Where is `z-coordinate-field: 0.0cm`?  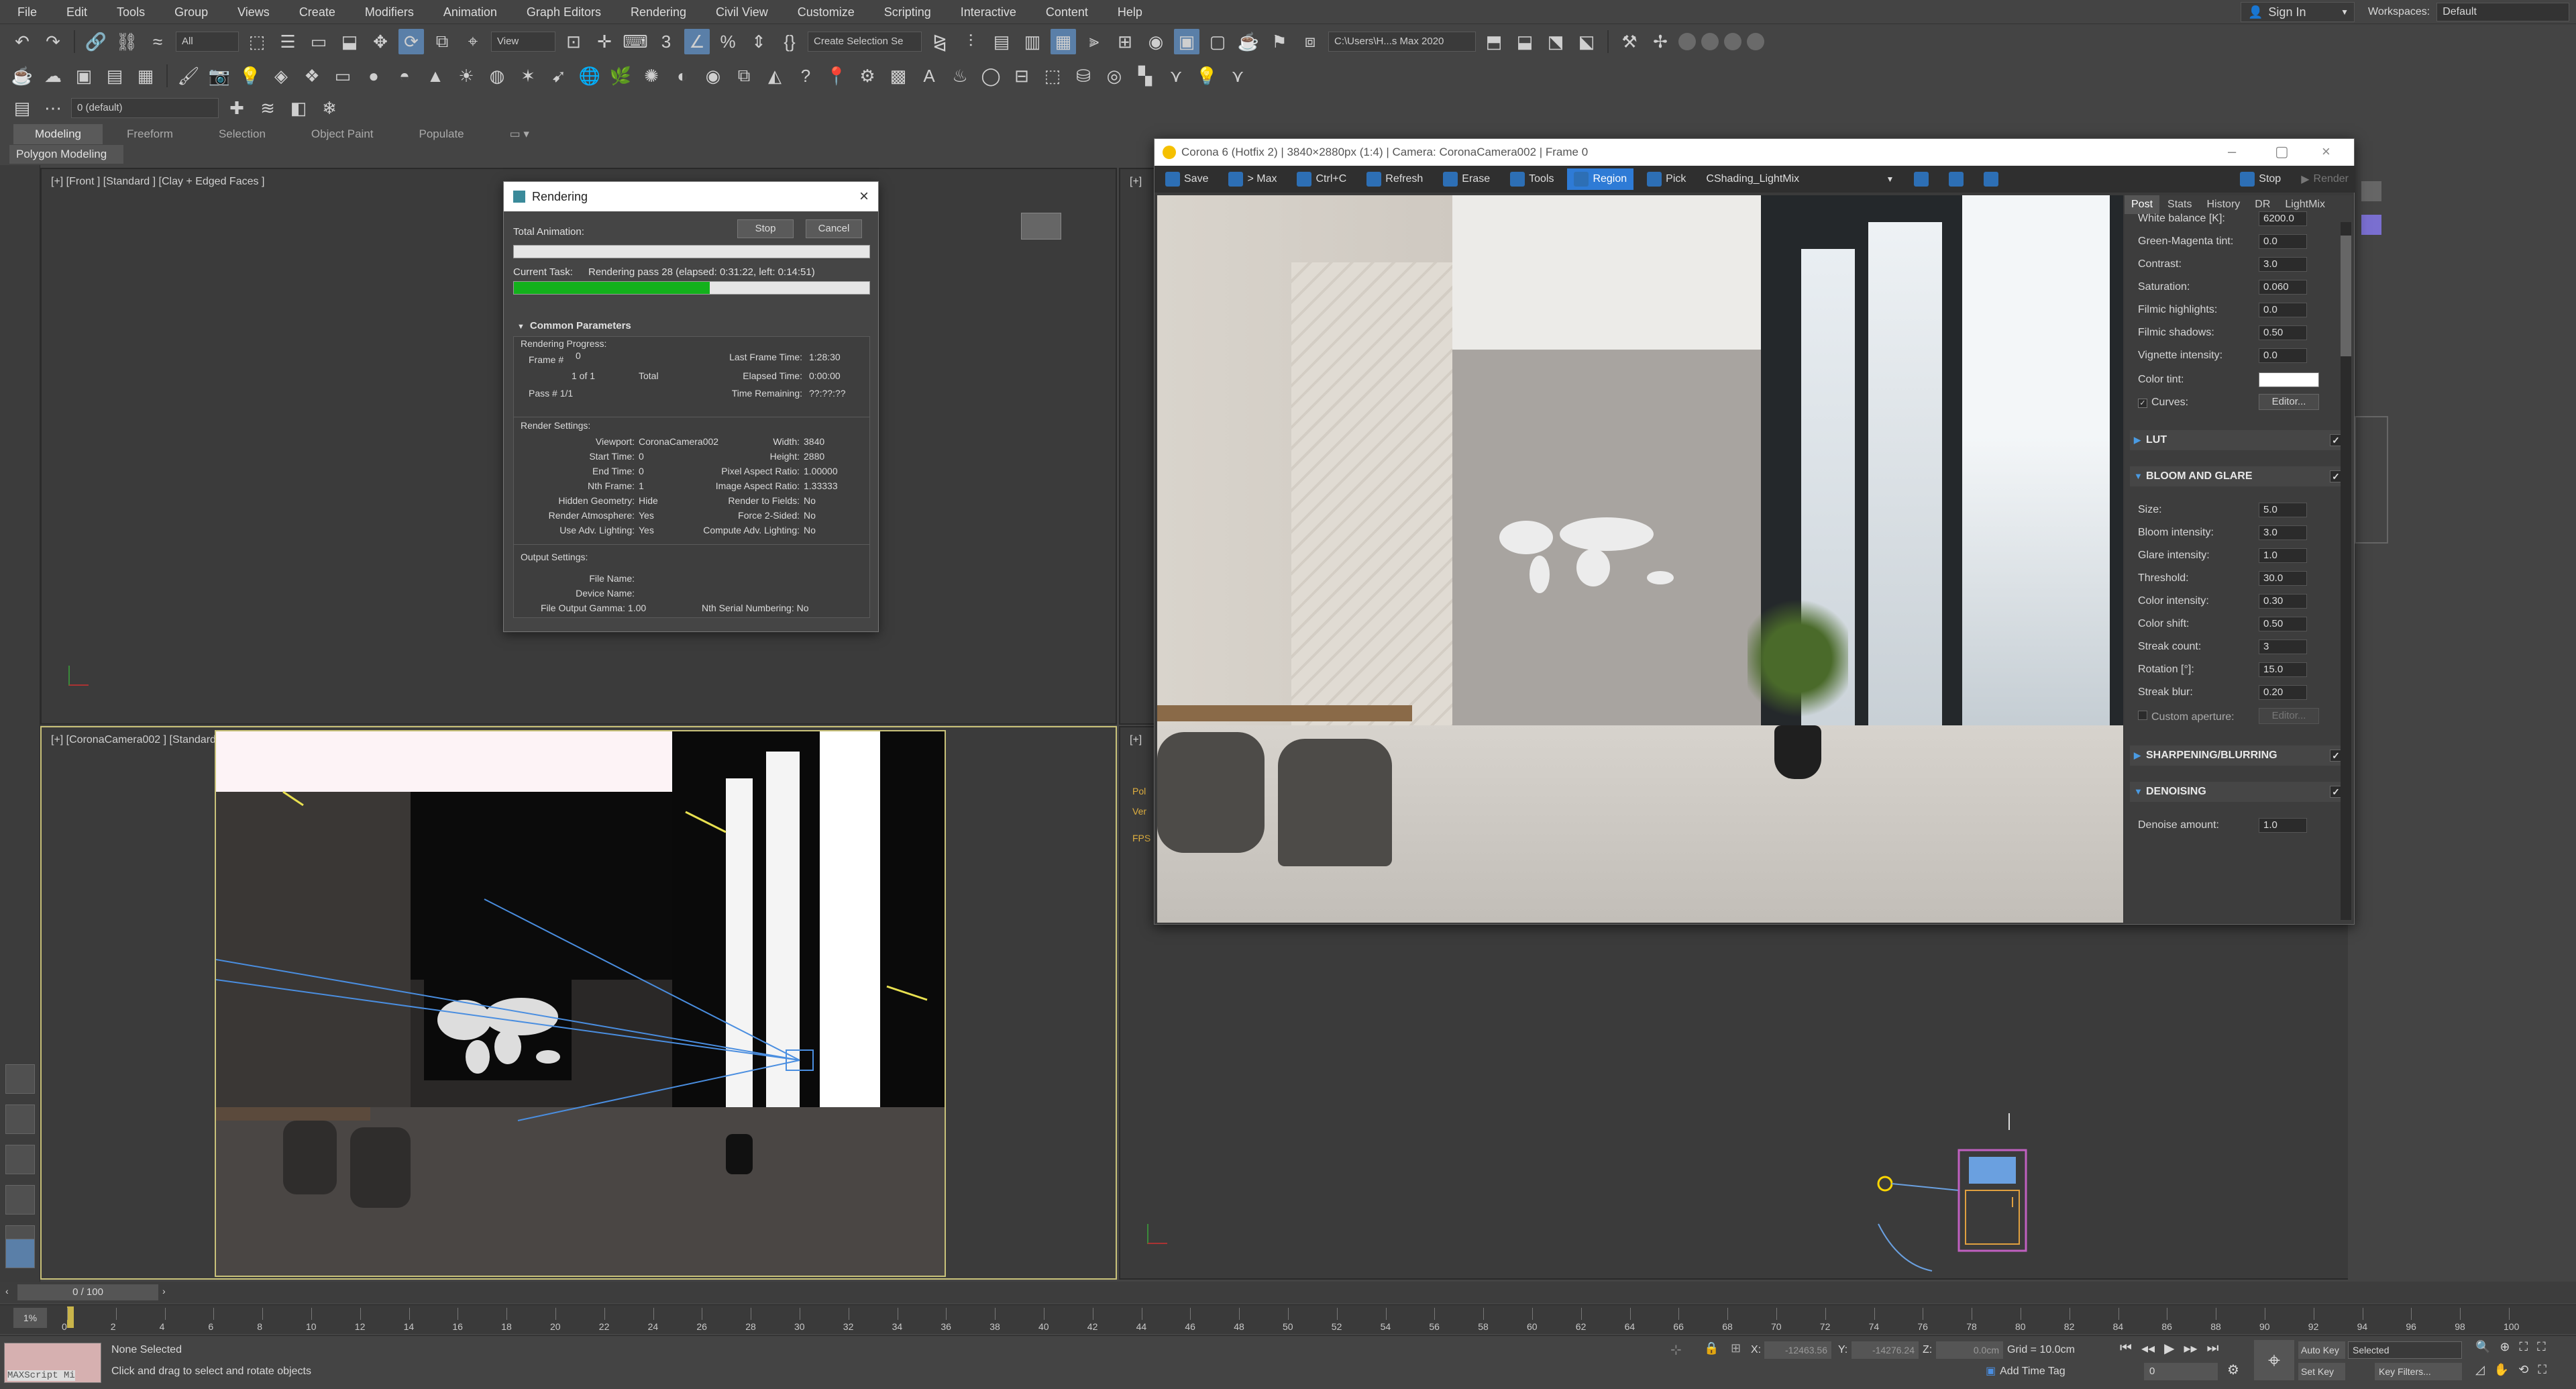
z-coordinate-field: 0.0cm is located at coordinates (1969, 1350).